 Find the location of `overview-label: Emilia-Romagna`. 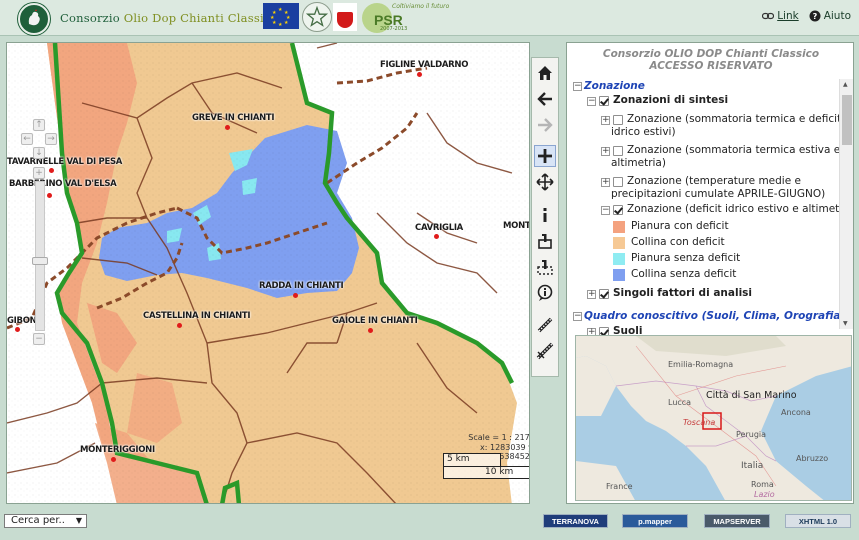

overview-label: Emilia-Romagna is located at coordinates (701, 364).